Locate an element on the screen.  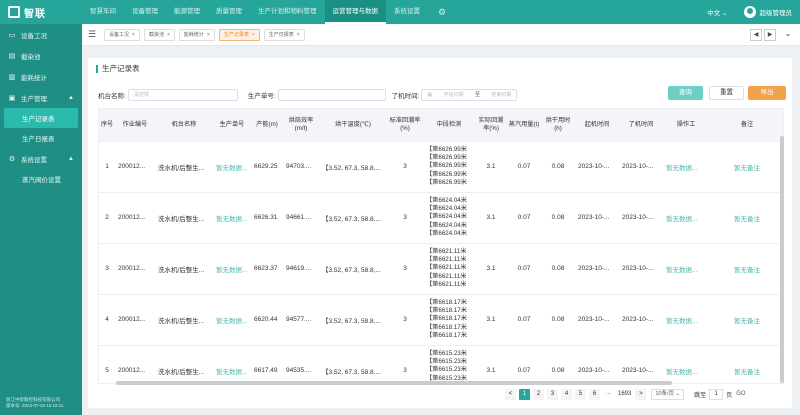
sidebar-item-production: ▣ 生产管理 ▲ is located at coordinates (41, 97).